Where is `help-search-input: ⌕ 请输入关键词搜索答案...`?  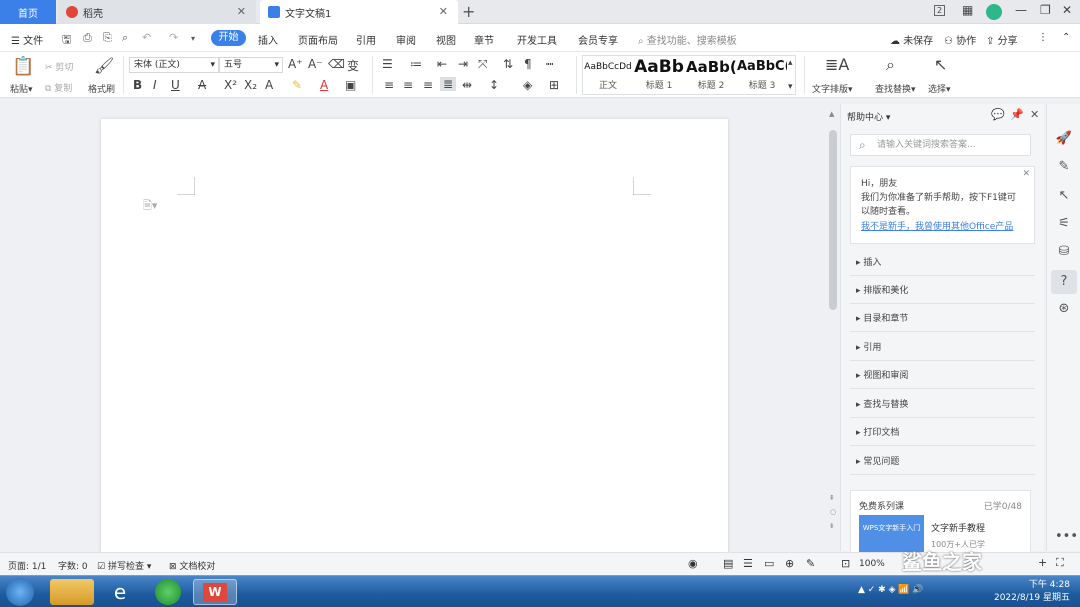 help-search-input: ⌕ 请输入关键词搜索答案... is located at coordinates (940, 145).